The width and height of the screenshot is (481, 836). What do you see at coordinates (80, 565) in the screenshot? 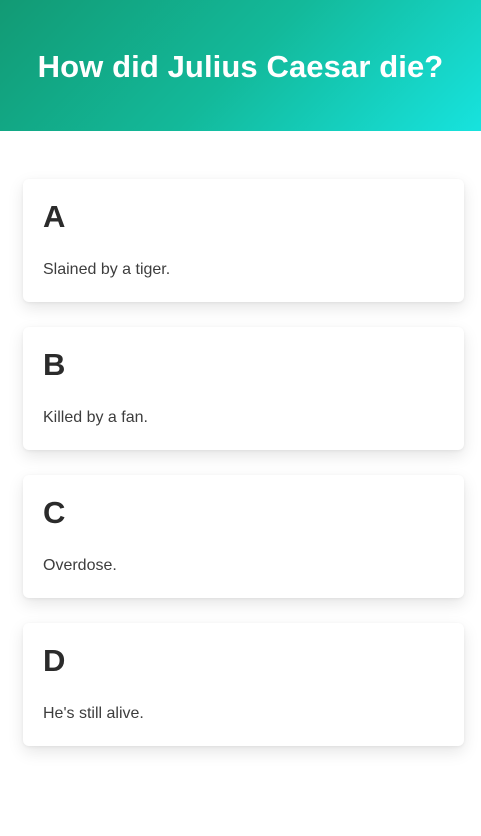
I see `option-text: Overdose.` at bounding box center [80, 565].